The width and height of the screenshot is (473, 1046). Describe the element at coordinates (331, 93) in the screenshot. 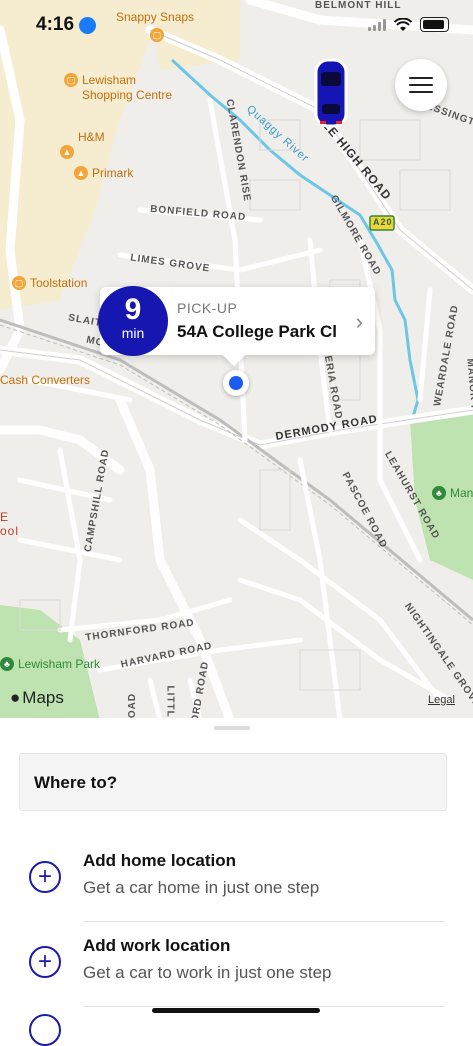

I see `car-icon` at that location.